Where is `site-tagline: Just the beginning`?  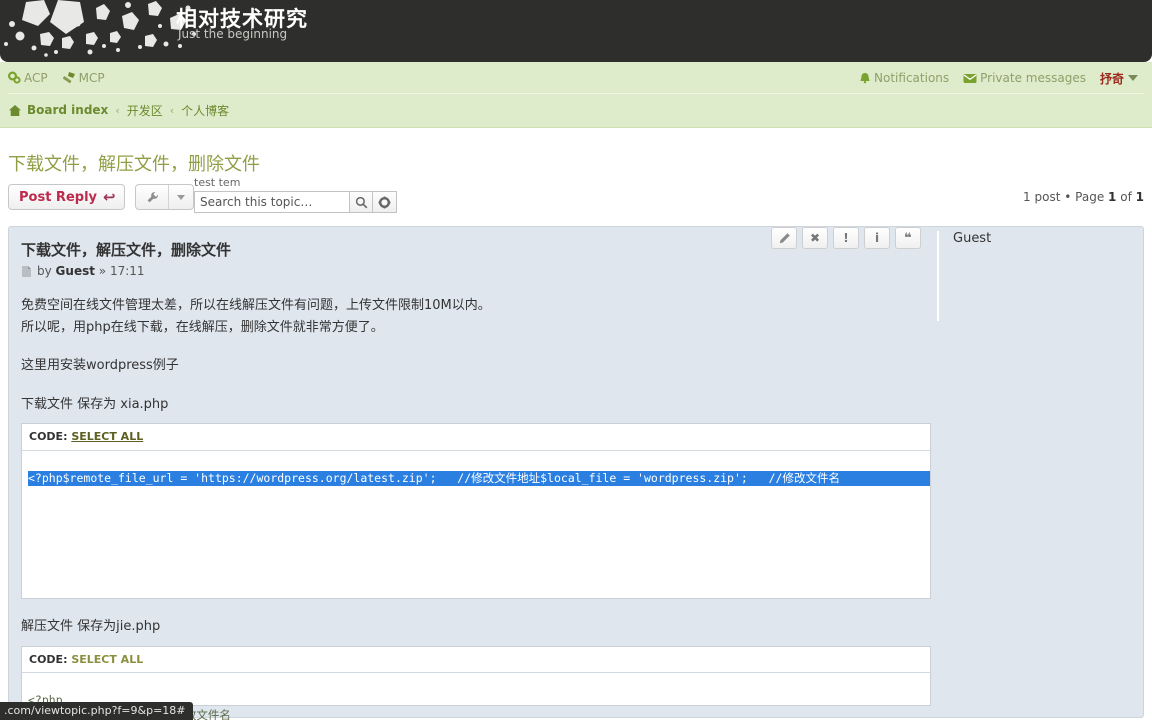
site-tagline: Just the beginning is located at coordinates (233, 34).